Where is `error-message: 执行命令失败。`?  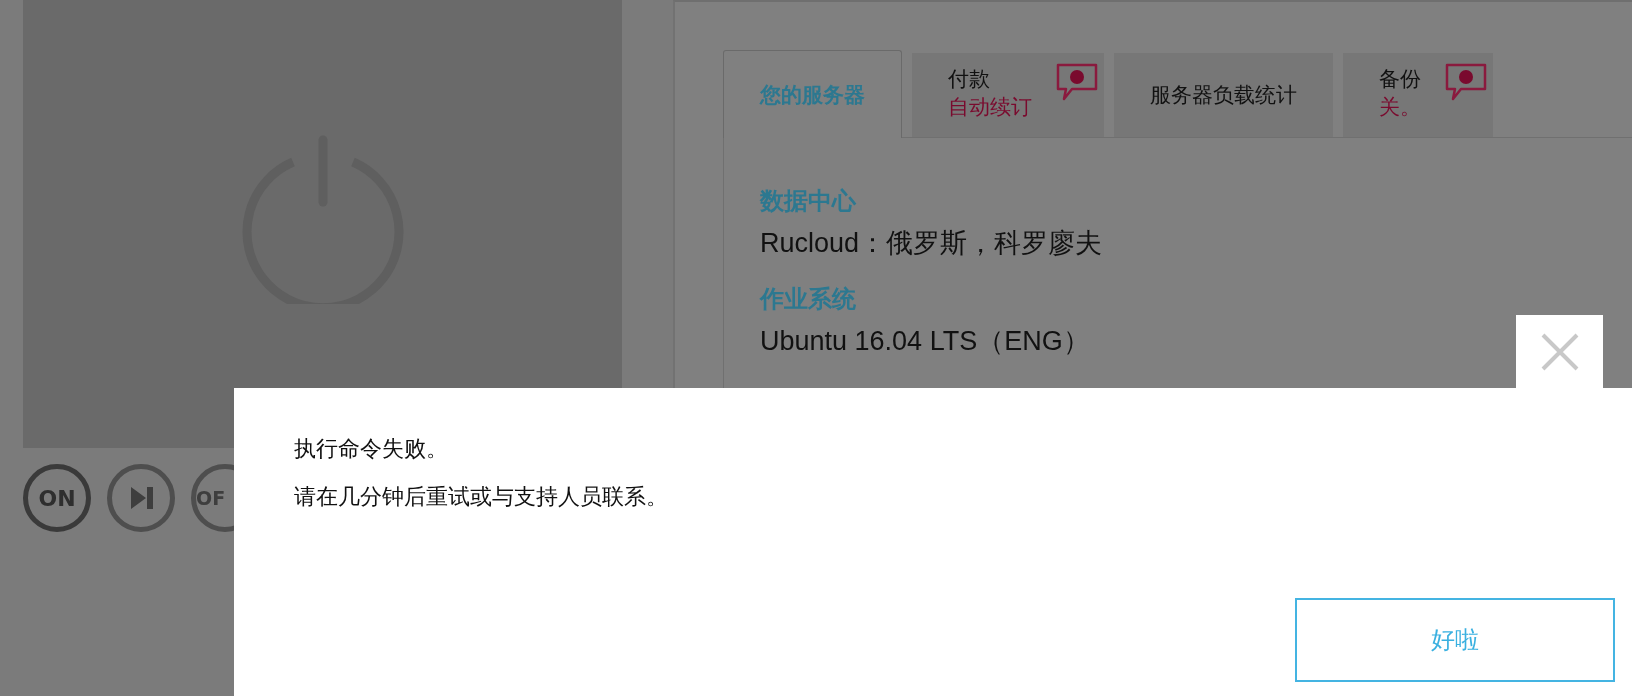 error-message: 执行命令失败。 is located at coordinates (371, 449).